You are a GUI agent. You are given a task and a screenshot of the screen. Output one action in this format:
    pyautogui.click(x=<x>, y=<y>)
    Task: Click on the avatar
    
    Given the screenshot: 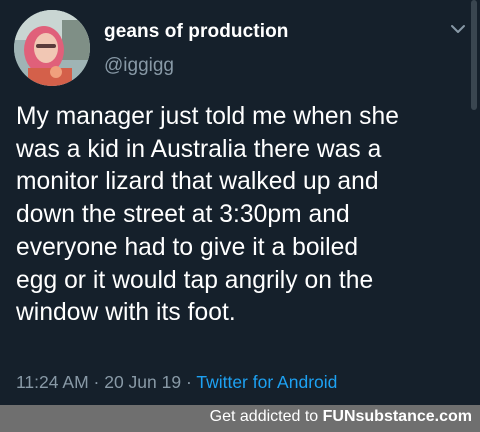 What is the action you would take?
    pyautogui.click(x=52, y=48)
    